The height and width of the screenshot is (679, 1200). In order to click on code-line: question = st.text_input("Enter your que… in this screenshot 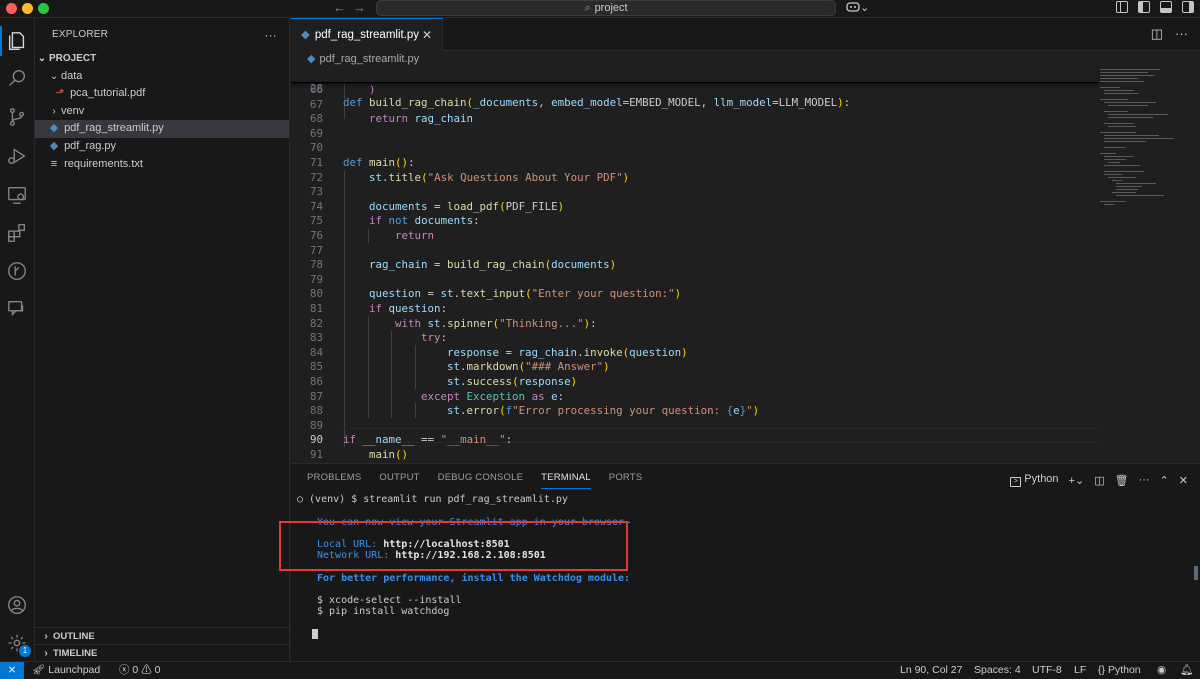, I will do `click(525, 294)`.